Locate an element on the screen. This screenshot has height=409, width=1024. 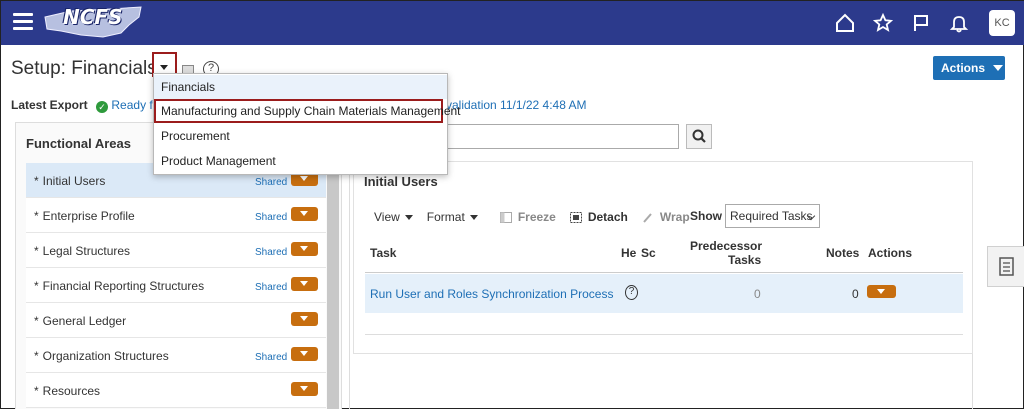
predecessor-count: 0 is located at coordinates (757, 294).